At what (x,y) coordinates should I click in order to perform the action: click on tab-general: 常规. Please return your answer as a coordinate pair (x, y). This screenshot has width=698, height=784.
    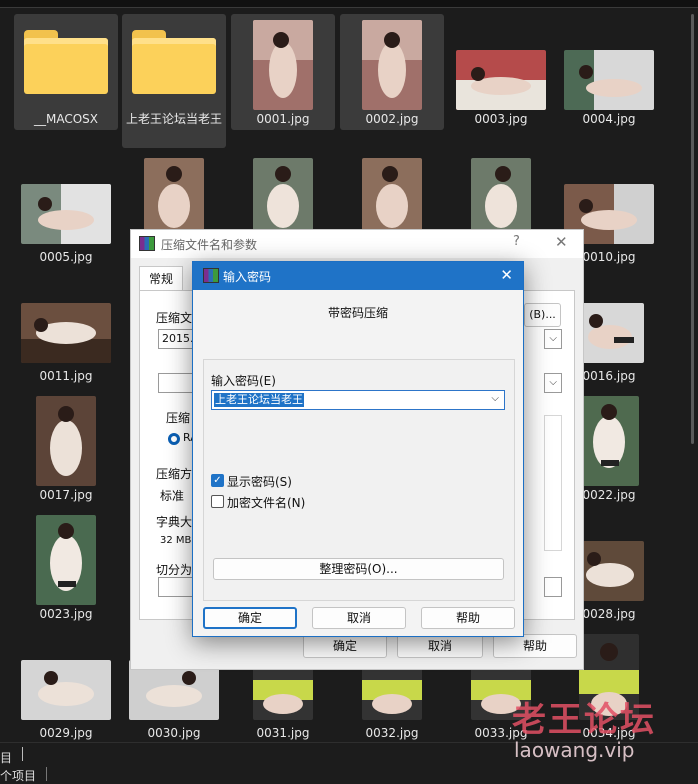
    Looking at the image, I should click on (161, 279).